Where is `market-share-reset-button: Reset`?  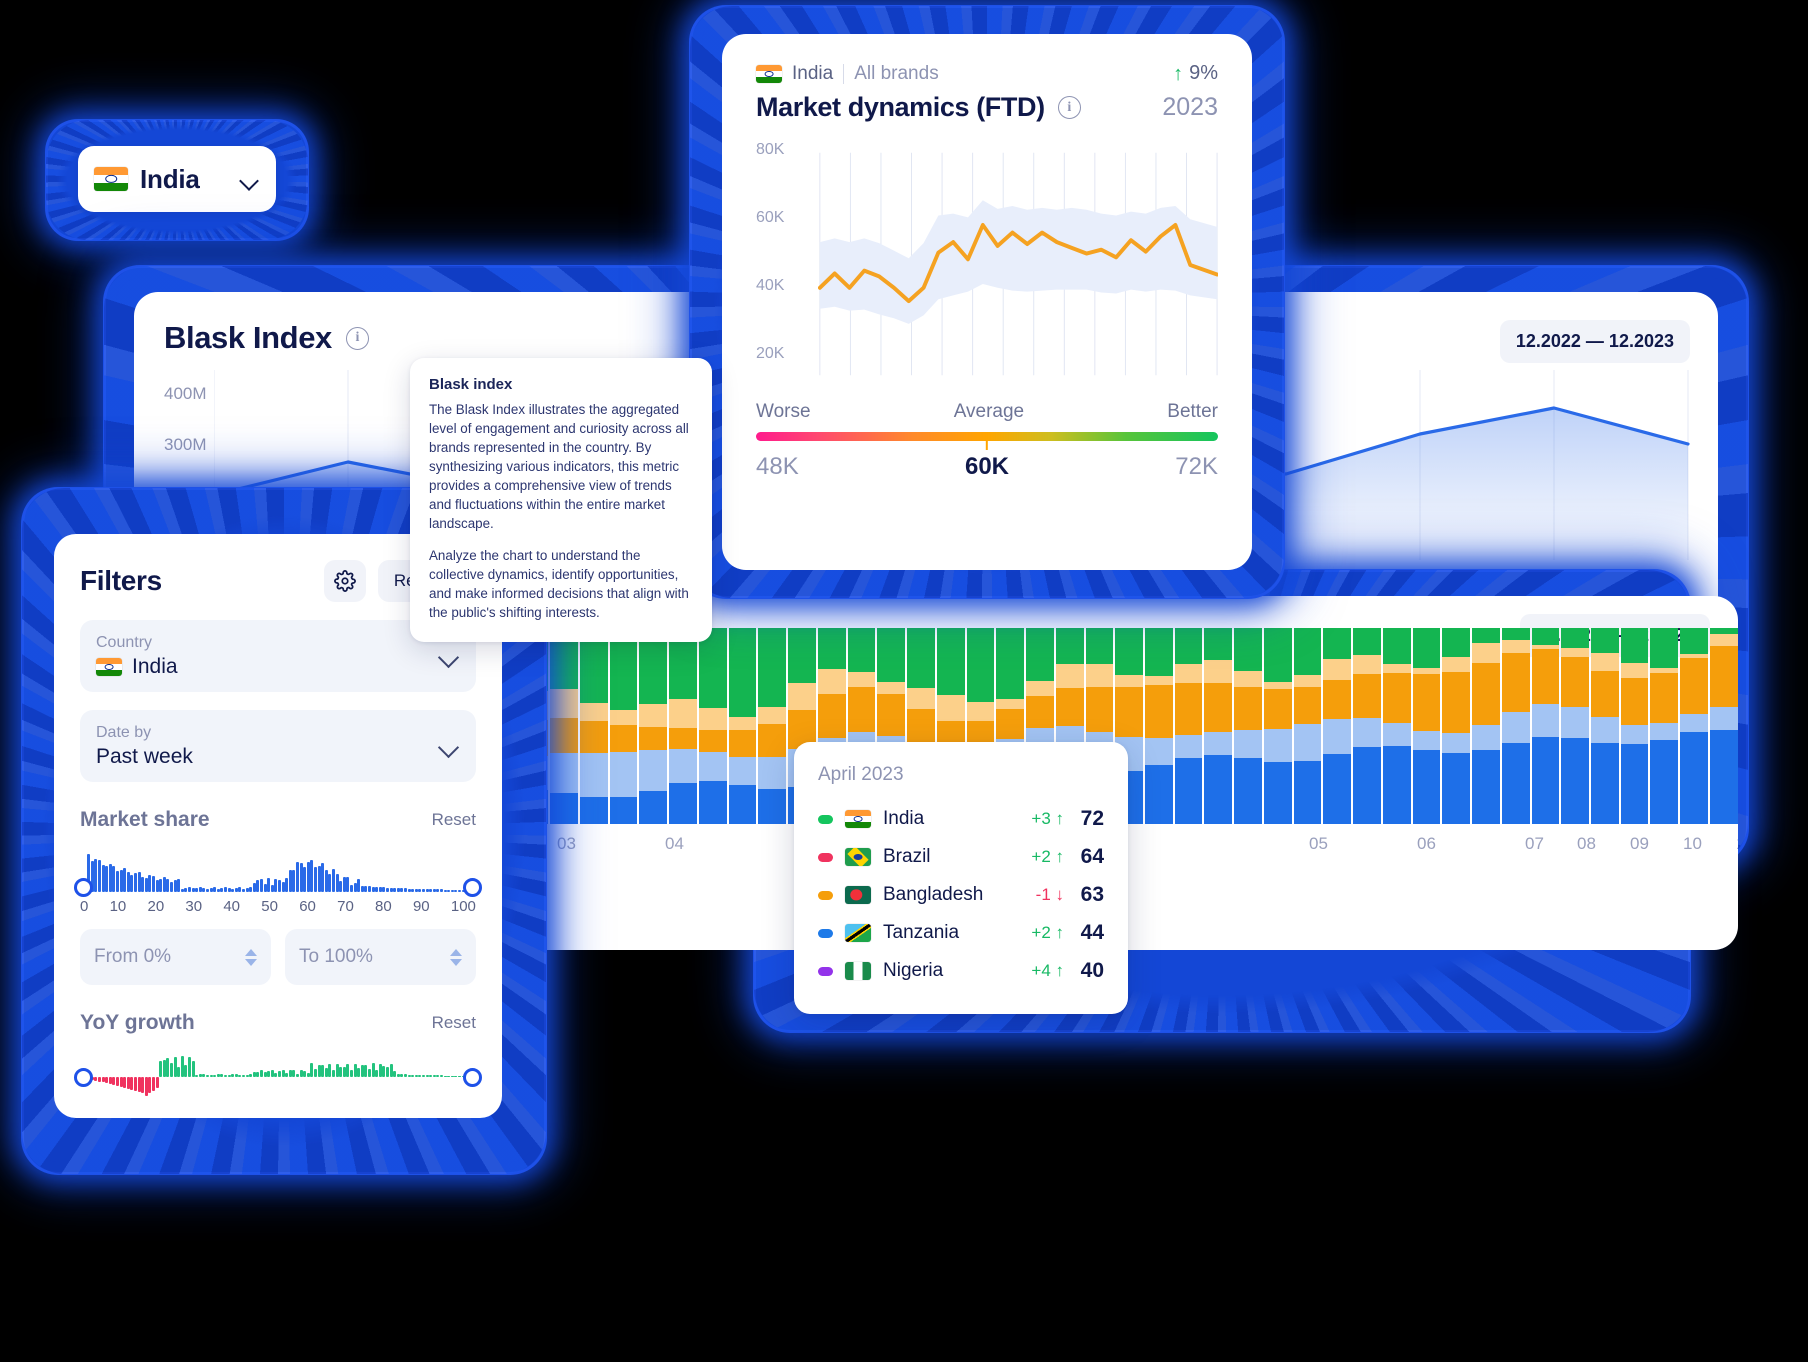
market-share-reset-button: Reset is located at coordinates (454, 820).